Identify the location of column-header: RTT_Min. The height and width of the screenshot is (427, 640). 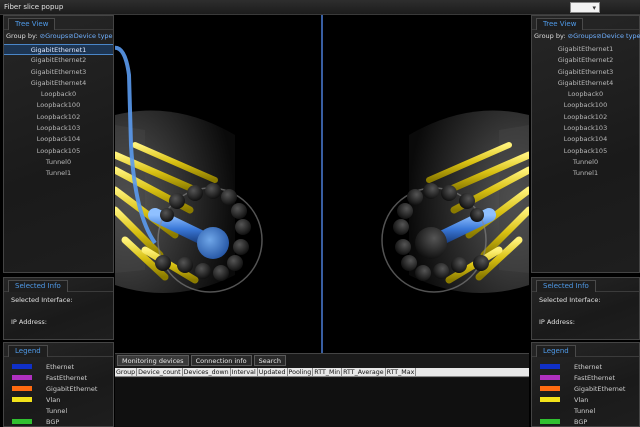
(328, 372).